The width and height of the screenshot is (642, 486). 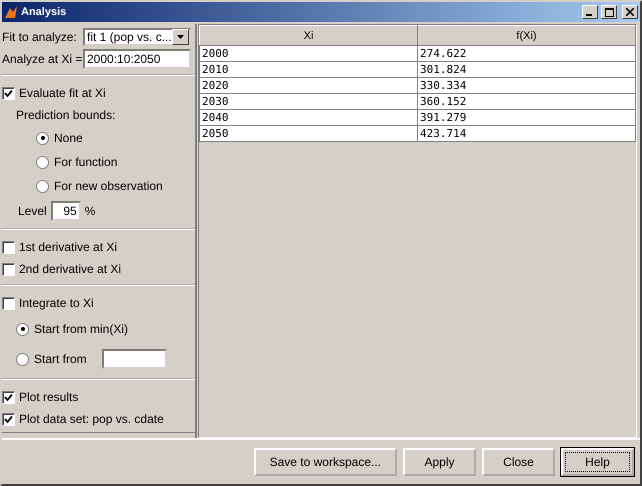 I want to click on input-field: 2000:10:2050, so click(x=137, y=59).